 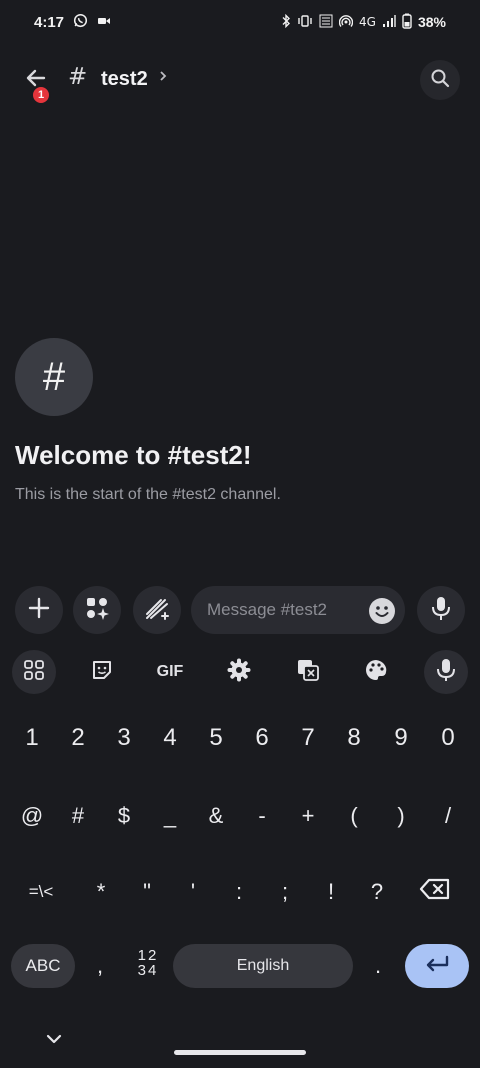 I want to click on backspace-icon, so click(x=435, y=892).